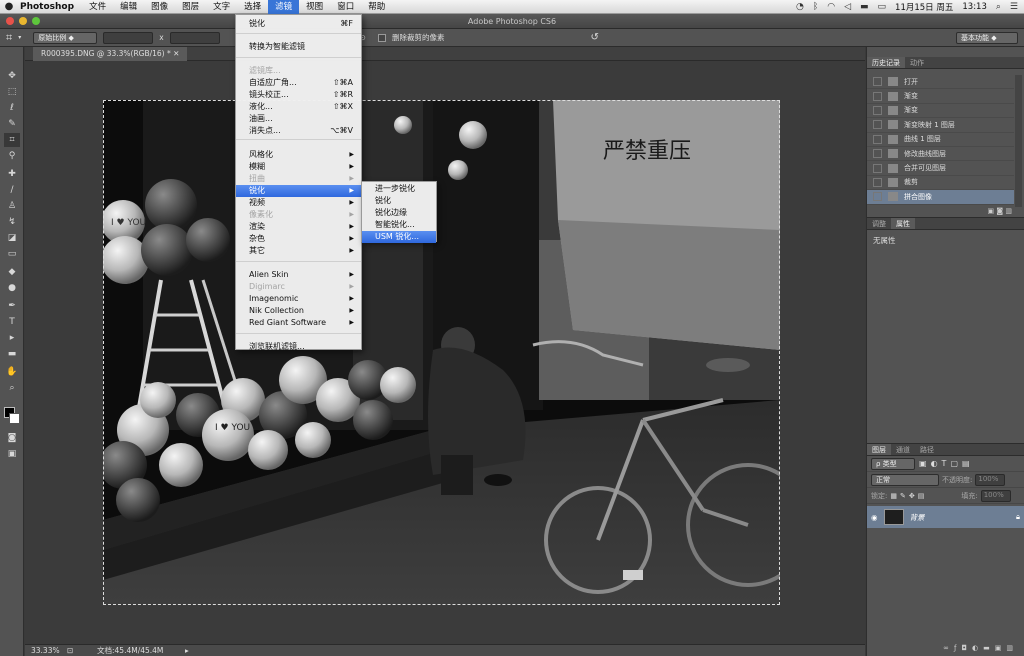 Image resolution: width=1024 pixels, height=656 pixels. I want to click on menu-item-vanishing-point: 消失点... ⌥⌘V, so click(298, 131).